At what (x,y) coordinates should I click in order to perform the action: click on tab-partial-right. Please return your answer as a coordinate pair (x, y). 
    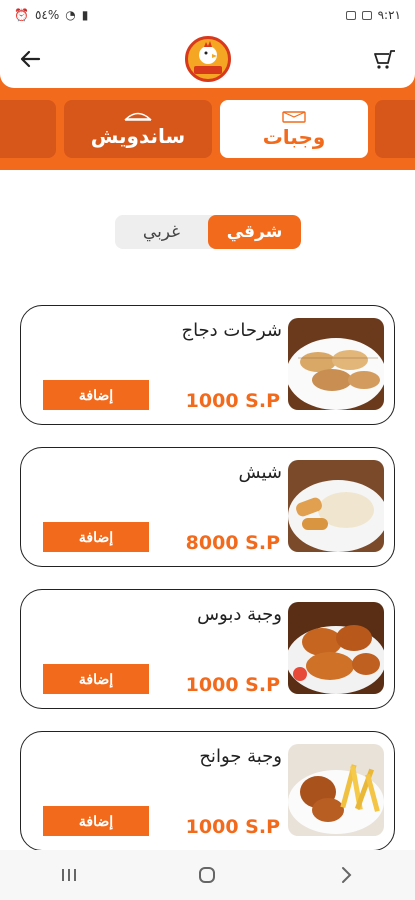
    Looking at the image, I should click on (395, 129).